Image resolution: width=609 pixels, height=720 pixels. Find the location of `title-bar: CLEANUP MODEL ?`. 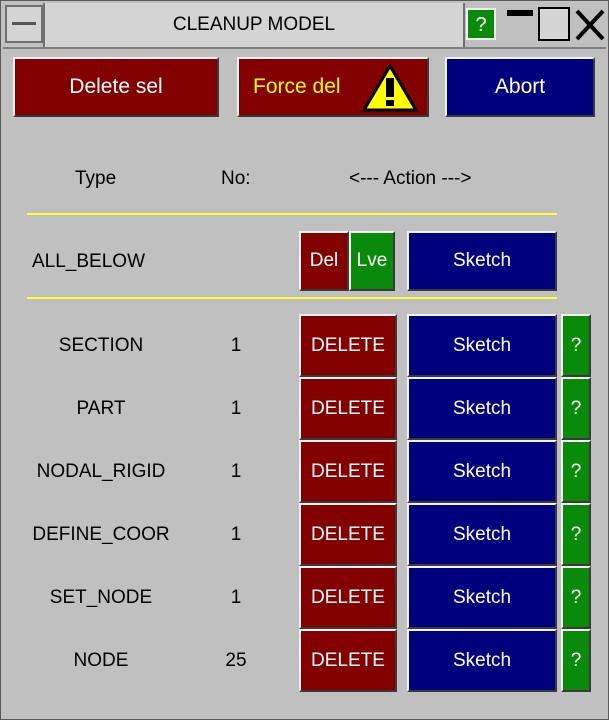

title-bar: CLEANUP MODEL ? is located at coordinates (304, 26).